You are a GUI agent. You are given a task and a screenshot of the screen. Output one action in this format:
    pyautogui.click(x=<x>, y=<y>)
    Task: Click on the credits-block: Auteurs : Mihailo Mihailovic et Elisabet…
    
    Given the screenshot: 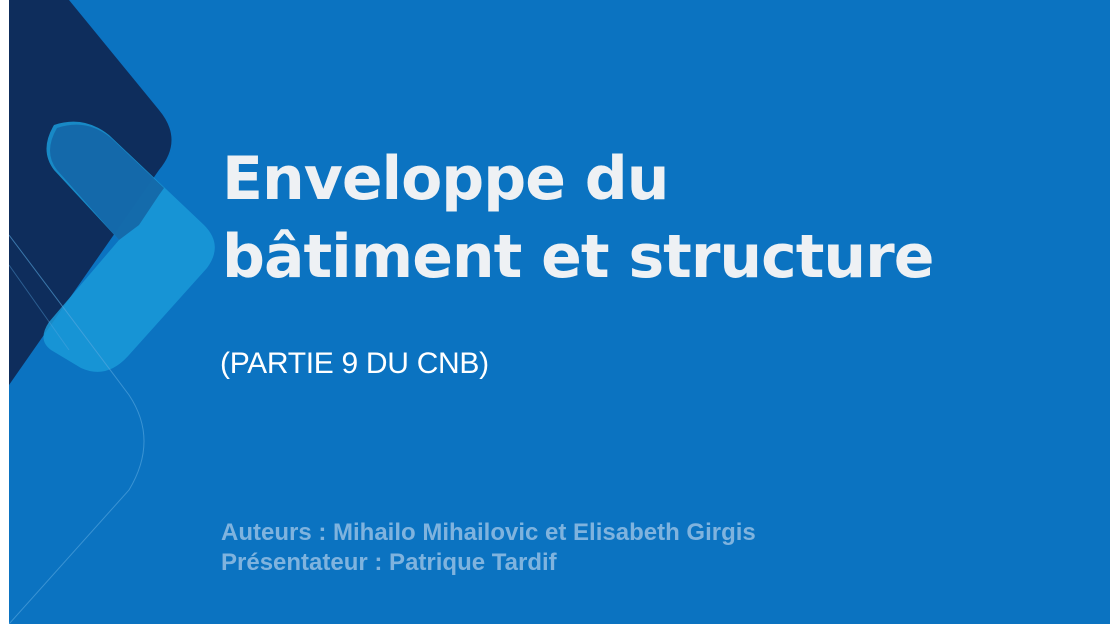 What is the action you would take?
    pyautogui.click(x=488, y=548)
    